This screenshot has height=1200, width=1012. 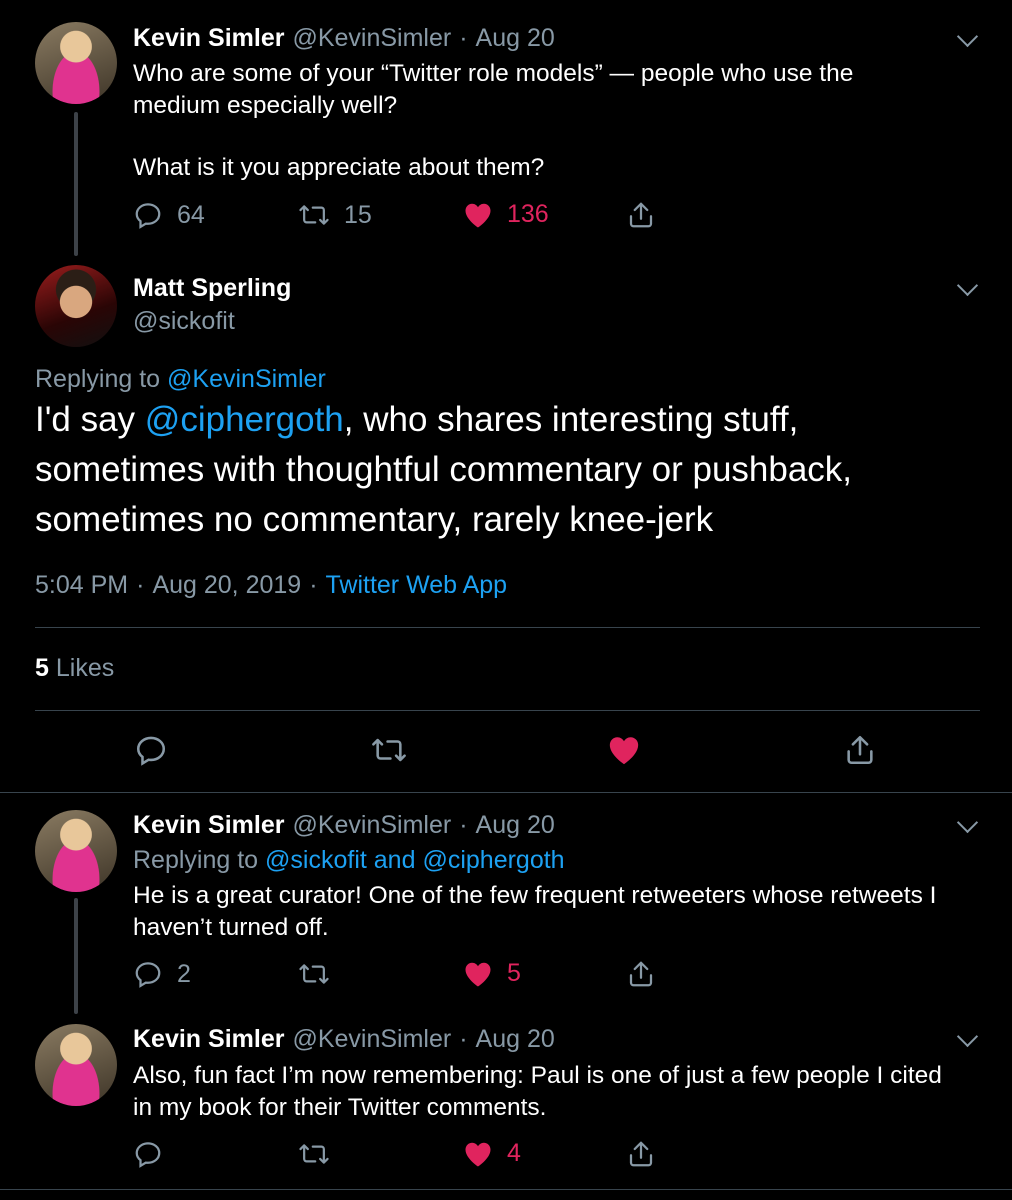 What do you see at coordinates (184, 973) in the screenshot?
I see `reply-count: 2` at bounding box center [184, 973].